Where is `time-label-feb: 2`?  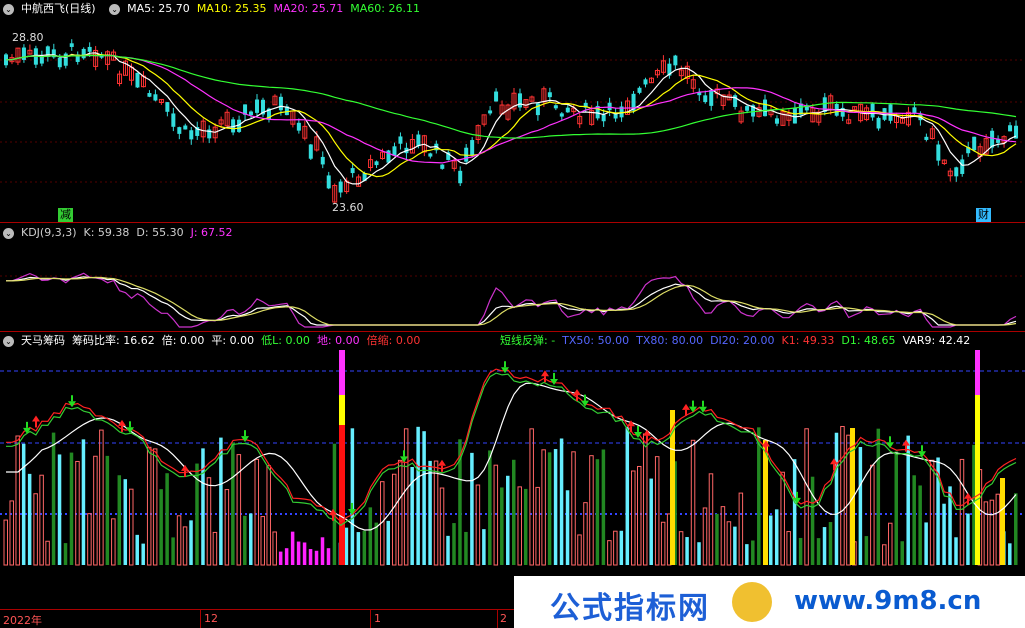
time-label-feb: 2 is located at coordinates (503, 618).